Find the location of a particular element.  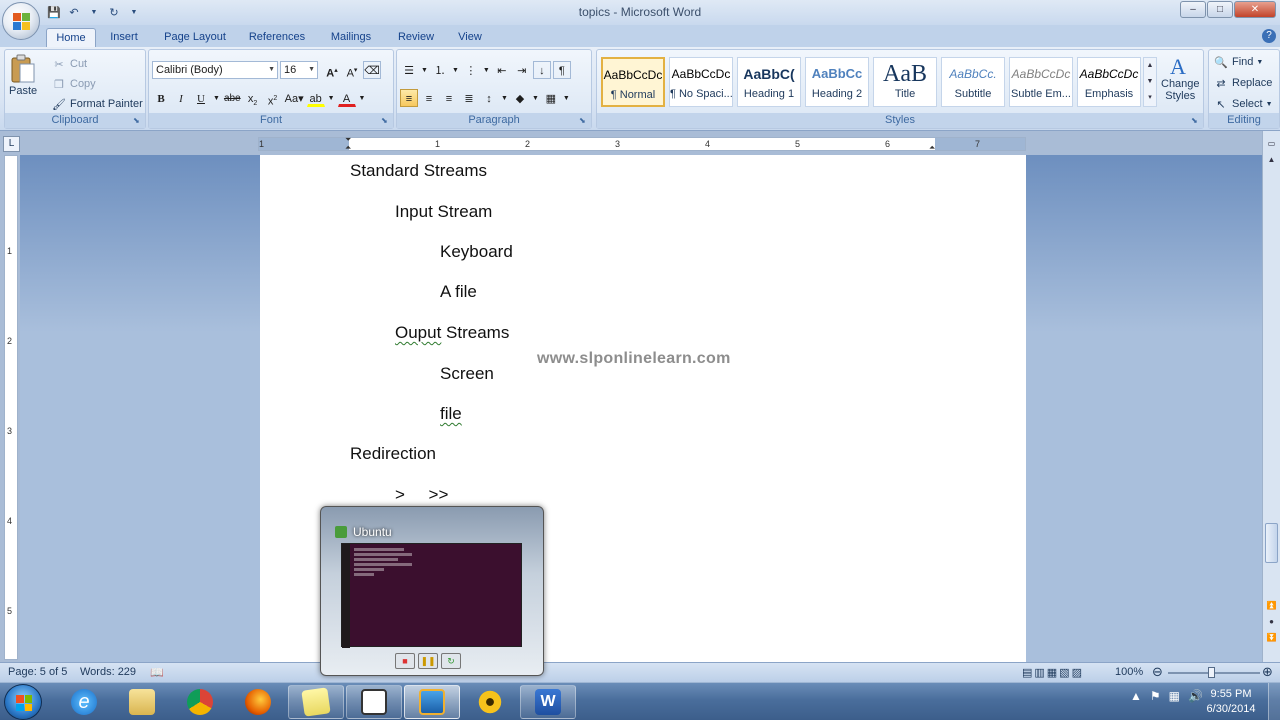

taskbar-word: W is located at coordinates (548, 702).